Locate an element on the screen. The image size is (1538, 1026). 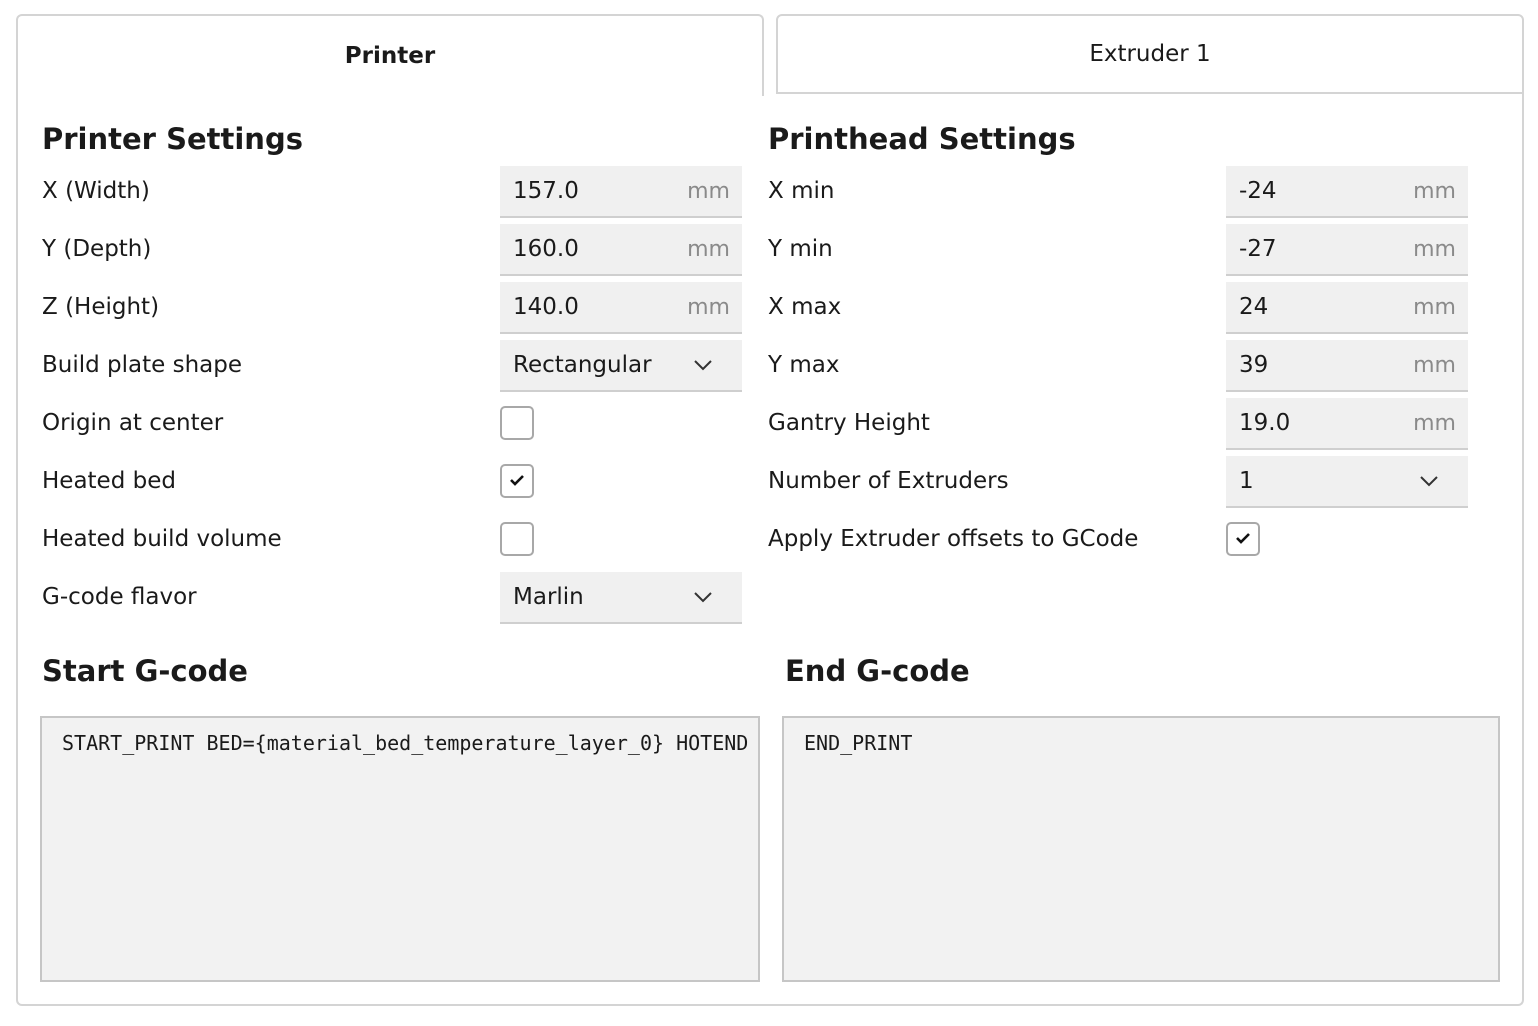
tab-extruder-1: Extruder 1 is located at coordinates (1150, 54).